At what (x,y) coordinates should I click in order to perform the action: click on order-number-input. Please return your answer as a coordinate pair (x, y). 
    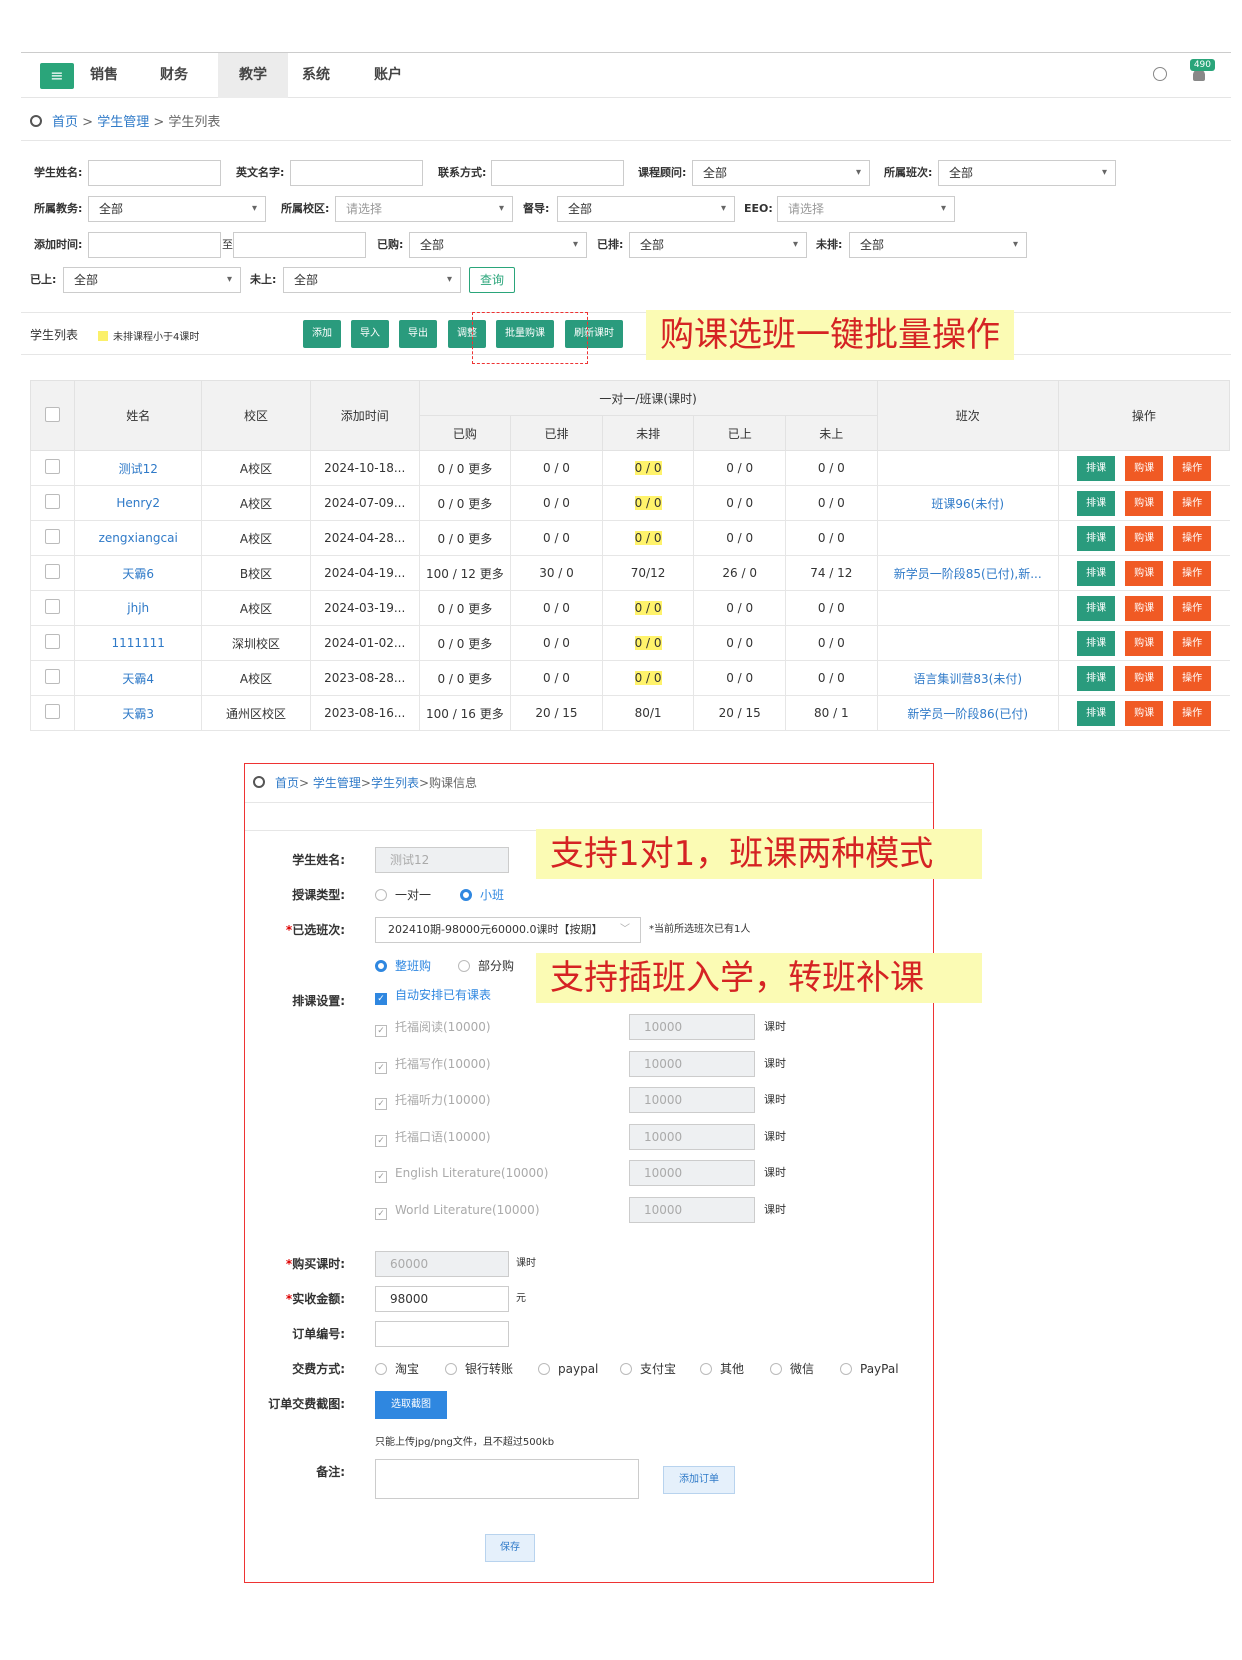
    Looking at the image, I should click on (442, 1334).